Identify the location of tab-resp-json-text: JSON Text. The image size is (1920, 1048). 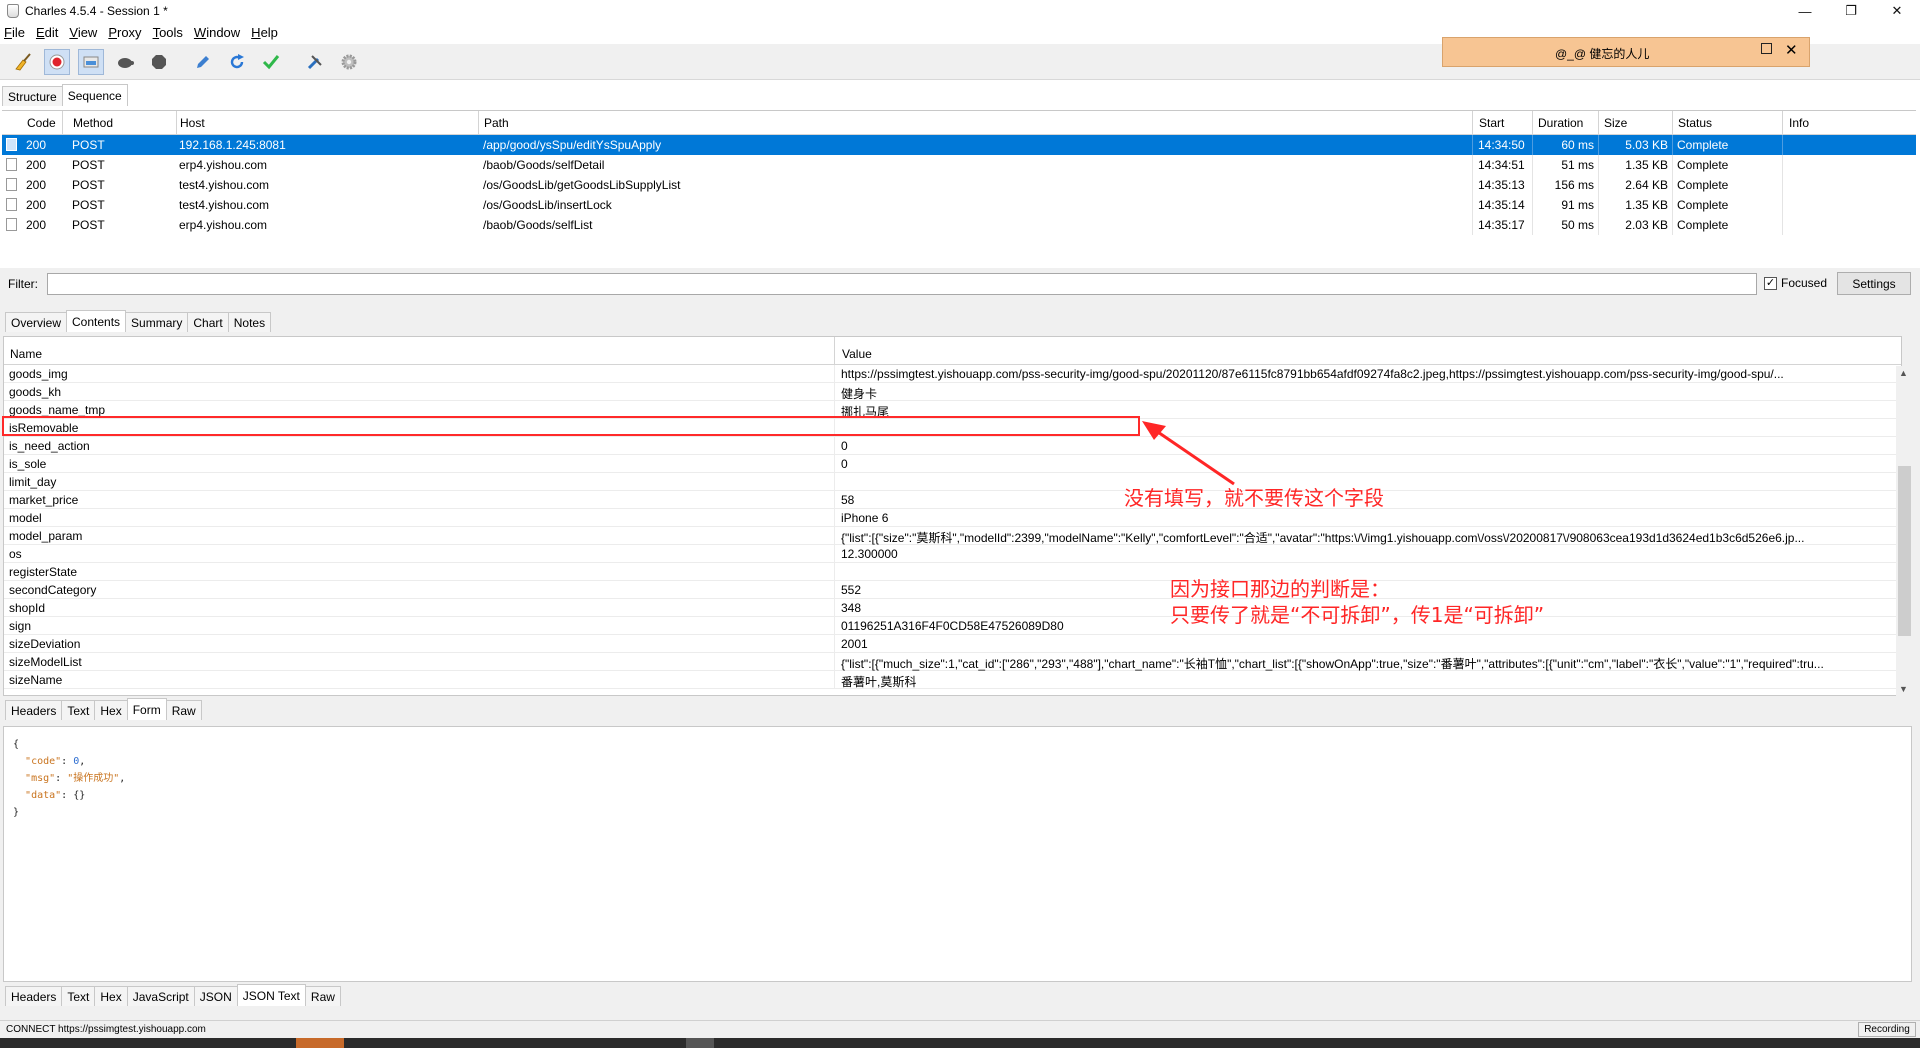
(271, 995).